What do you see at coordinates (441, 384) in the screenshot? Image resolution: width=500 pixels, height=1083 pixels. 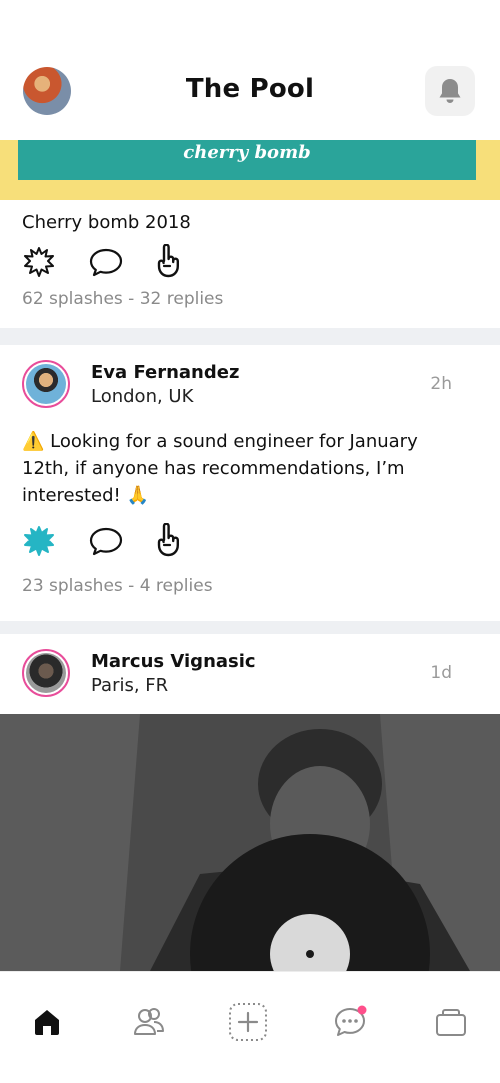 I see `post-time: 2h` at bounding box center [441, 384].